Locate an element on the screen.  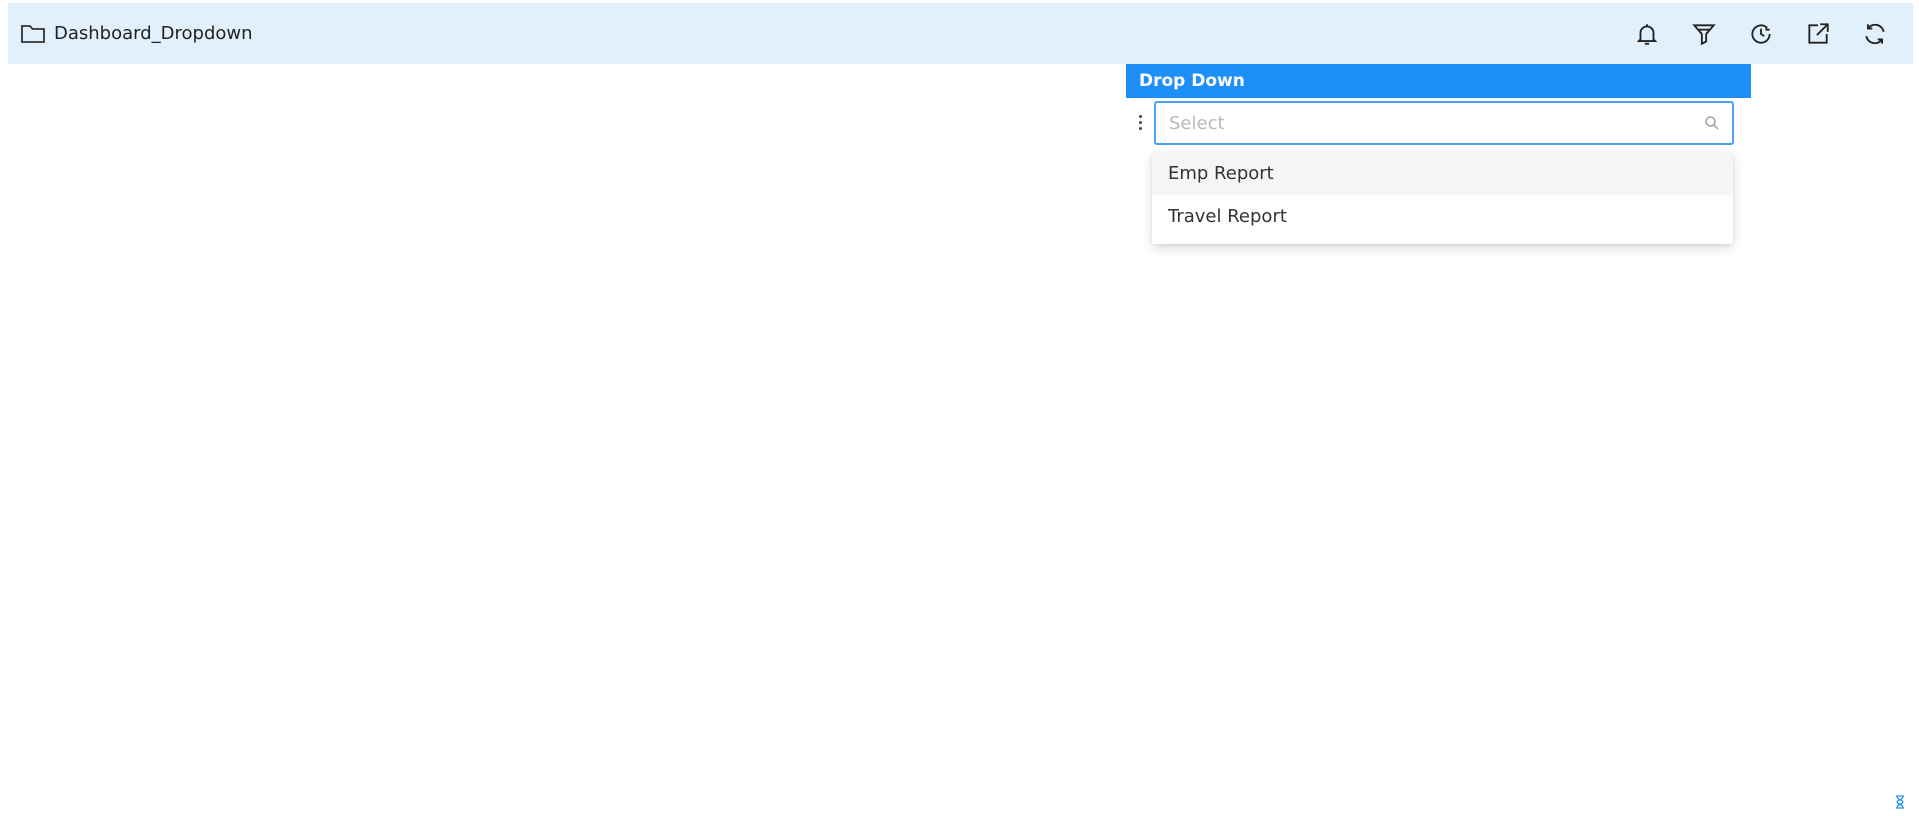
notifications-button is located at coordinates (1646, 33).